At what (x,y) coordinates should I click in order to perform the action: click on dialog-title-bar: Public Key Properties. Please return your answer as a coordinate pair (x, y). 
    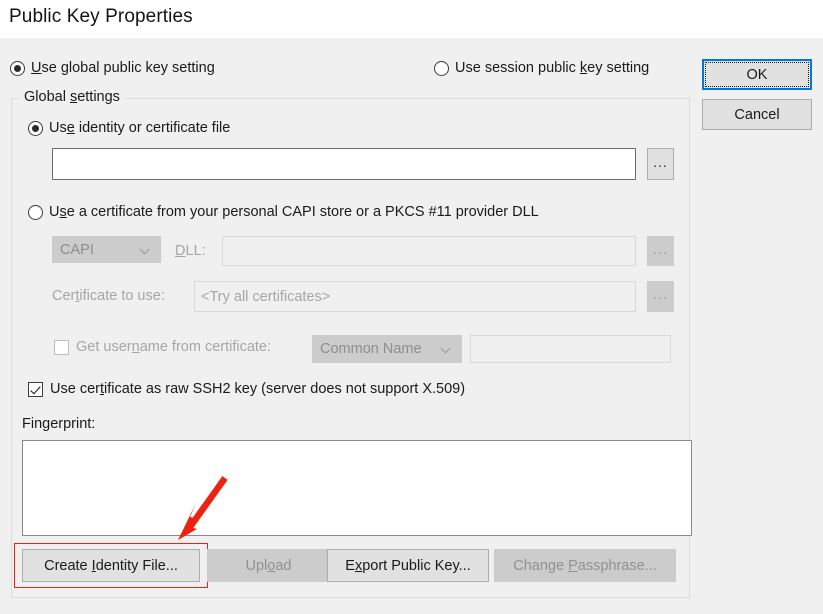
    Looking at the image, I should click on (411, 19).